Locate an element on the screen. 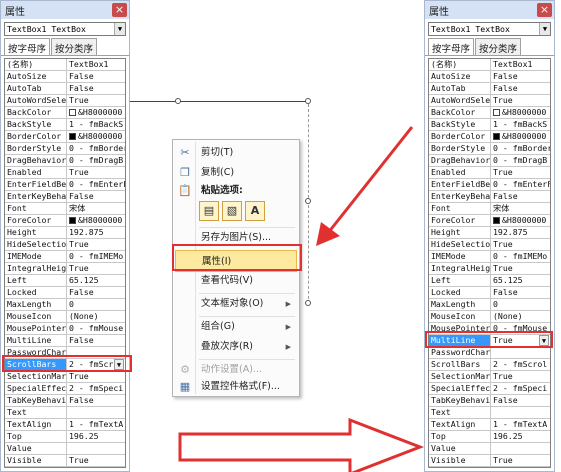 Image resolution: width=561 pixels, height=472 pixels. property-row: TextAlign 1 - fmTextA is located at coordinates (65, 425).